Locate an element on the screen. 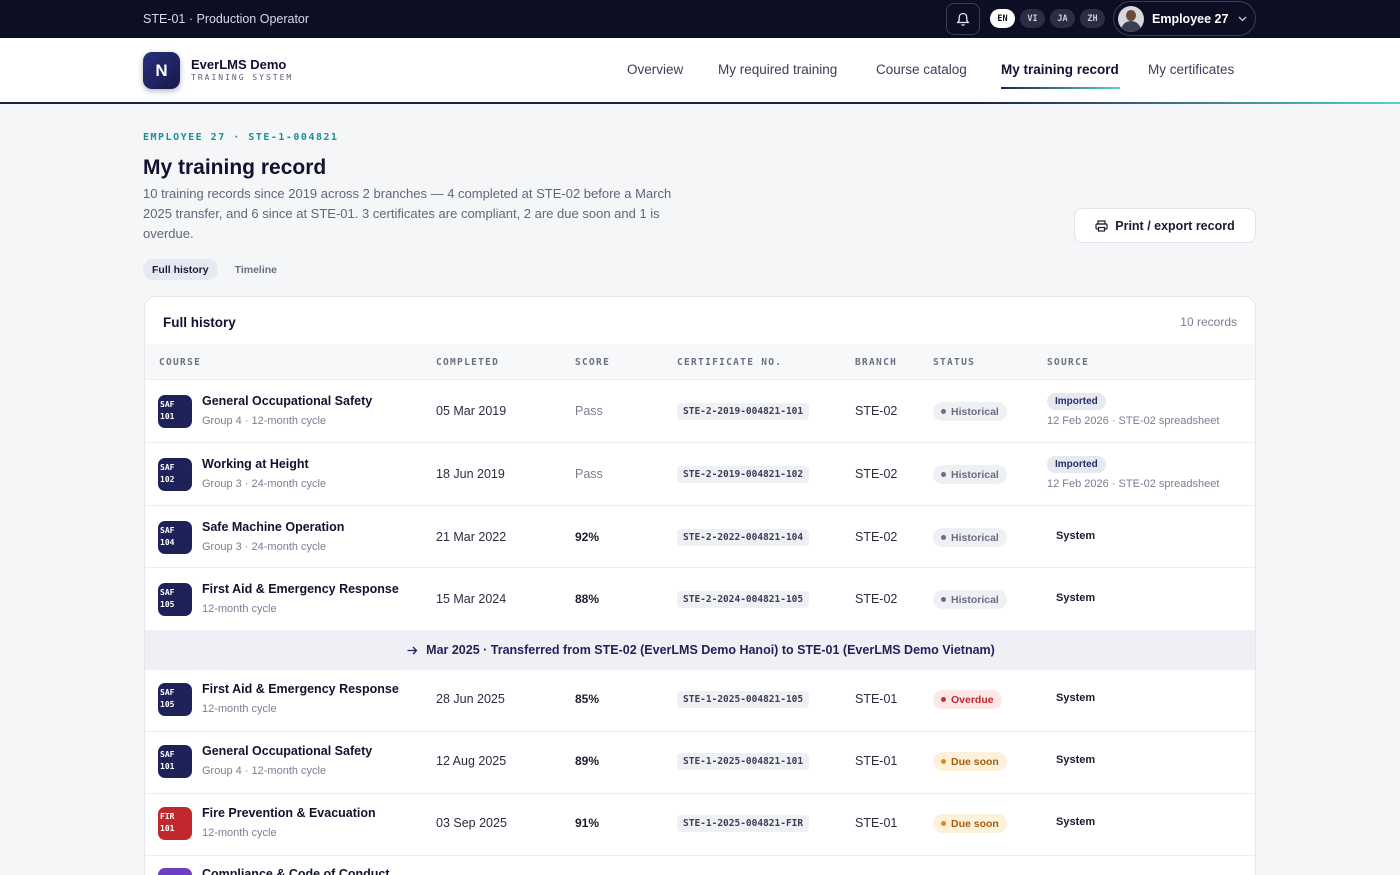 The width and height of the screenshot is (1400, 875). printer-icon is located at coordinates (1101, 225).